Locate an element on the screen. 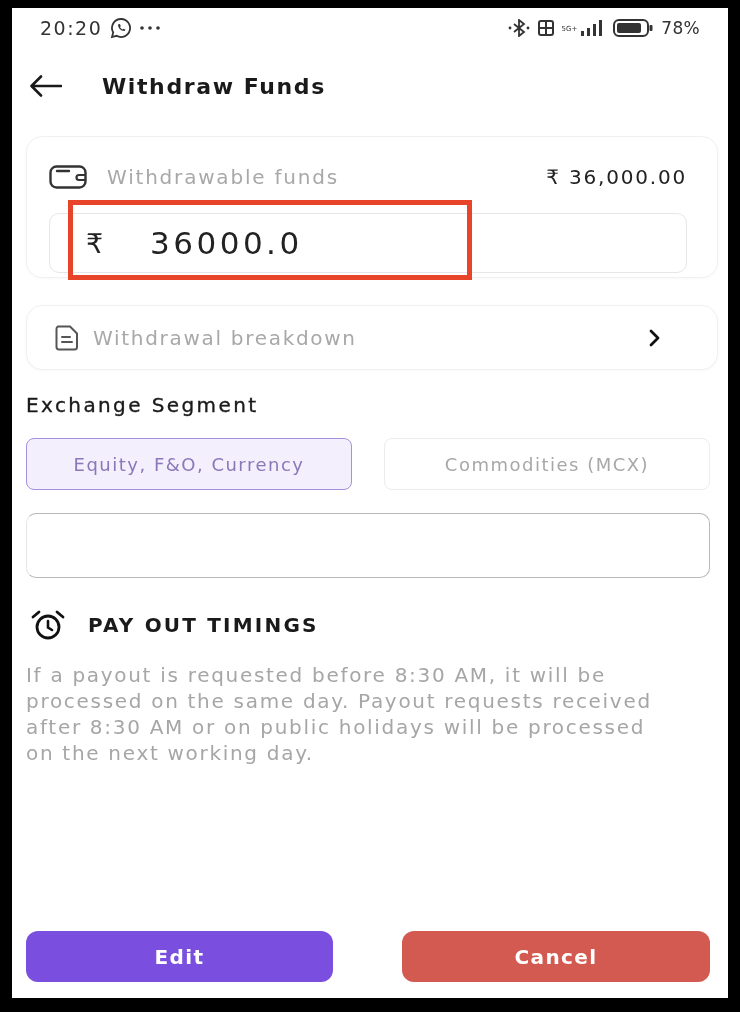 The image size is (740, 1012). currency-symbol: ₹ is located at coordinates (95, 243).